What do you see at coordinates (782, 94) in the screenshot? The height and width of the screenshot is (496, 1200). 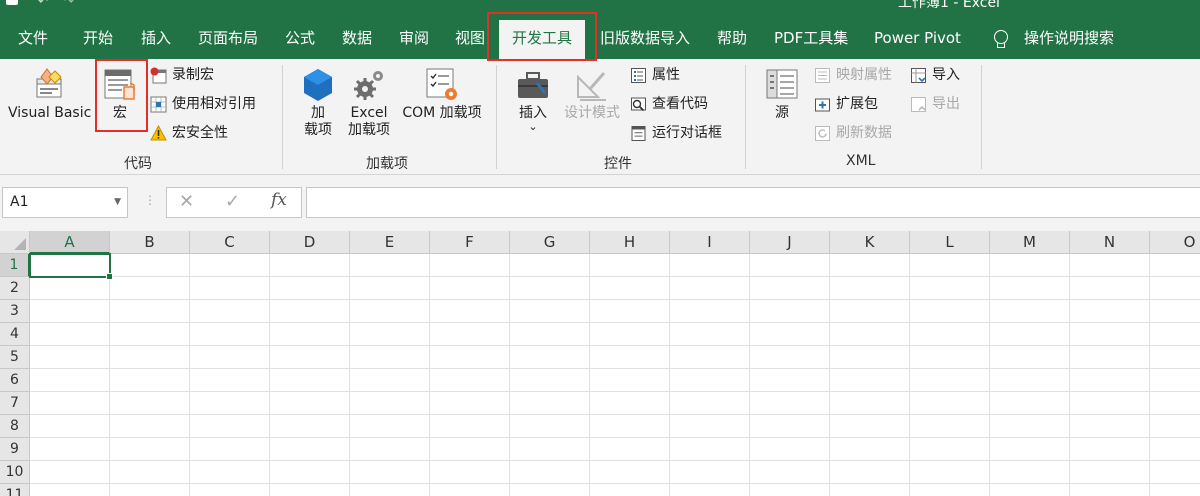 I see `xml-source-button: 源` at bounding box center [782, 94].